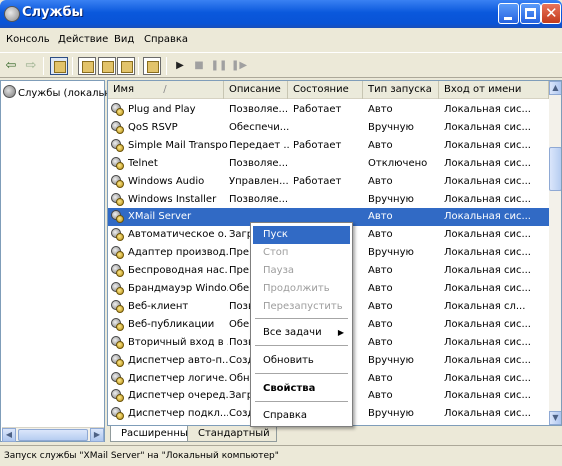 This screenshot has width=562, height=466. Describe the element at coordinates (219, 66) in the screenshot. I see `pause-icon: ❚❚` at that location.